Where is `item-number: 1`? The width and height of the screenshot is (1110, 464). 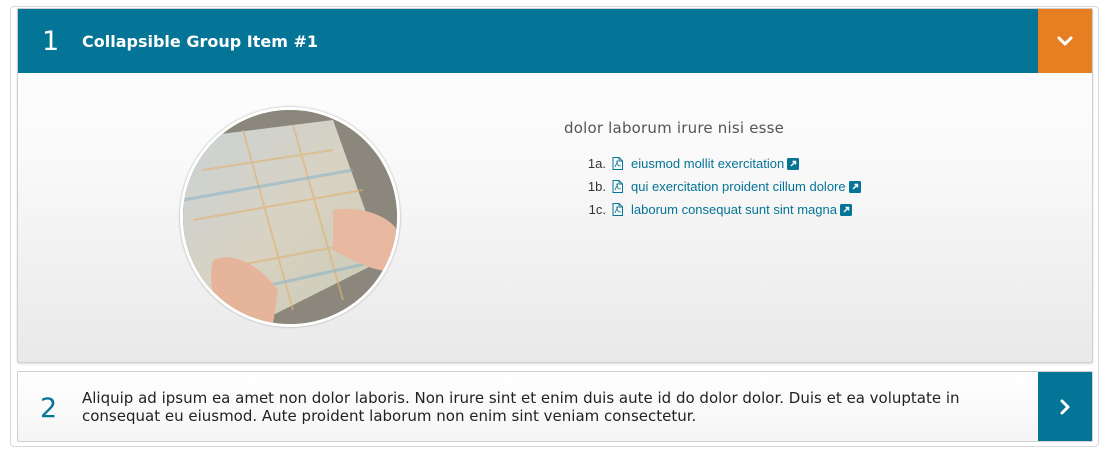 item-number: 1 is located at coordinates (51, 41).